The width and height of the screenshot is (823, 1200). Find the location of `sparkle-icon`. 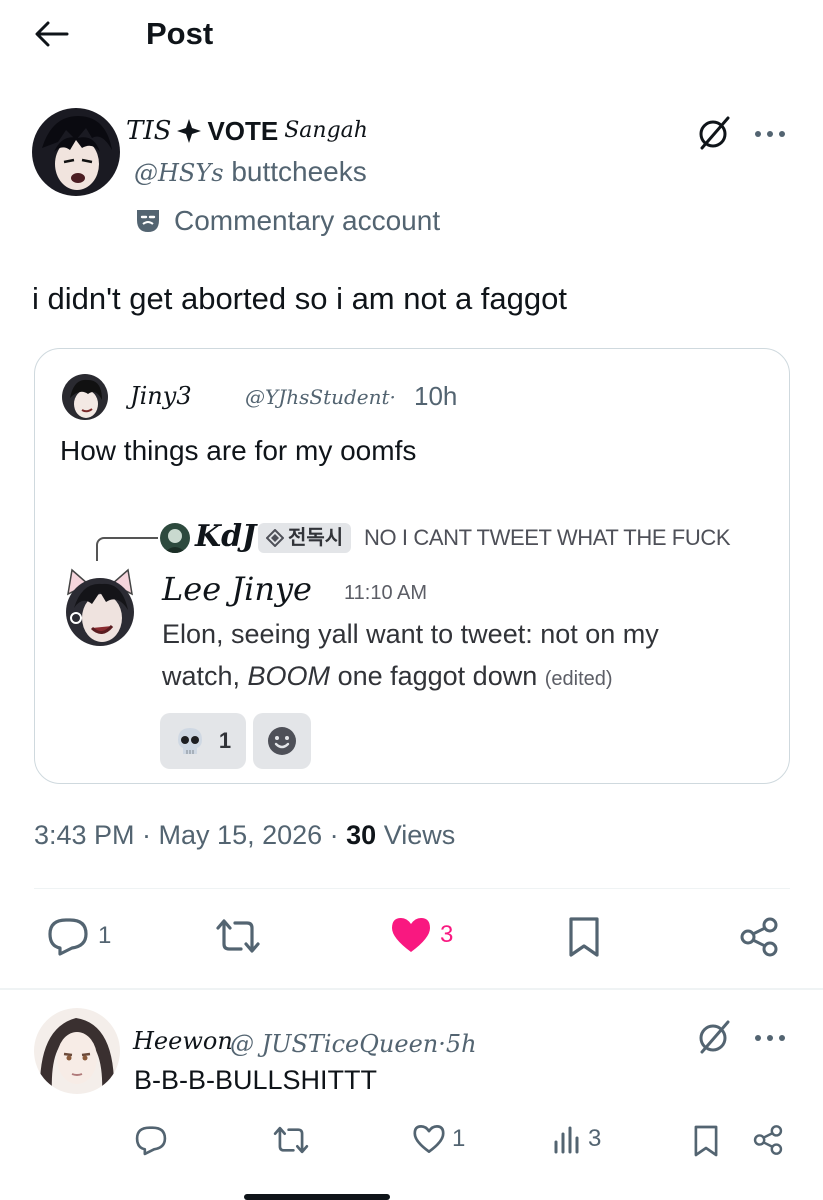

sparkle-icon is located at coordinates (189, 131).